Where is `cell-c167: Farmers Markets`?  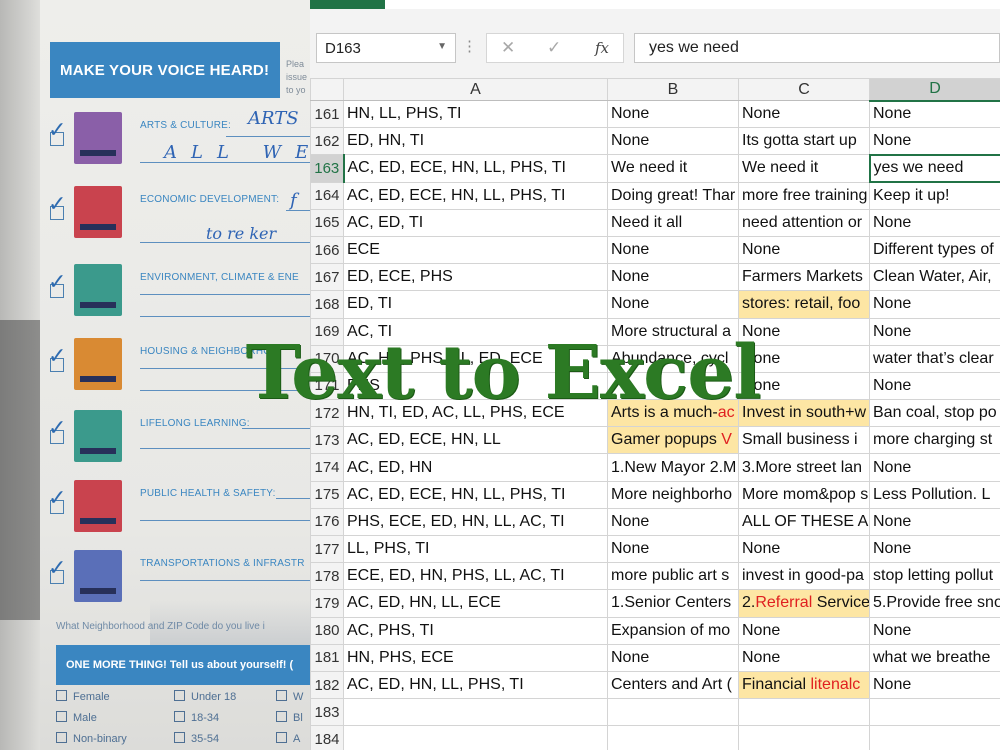
cell-c167: Farmers Markets is located at coordinates (804, 277).